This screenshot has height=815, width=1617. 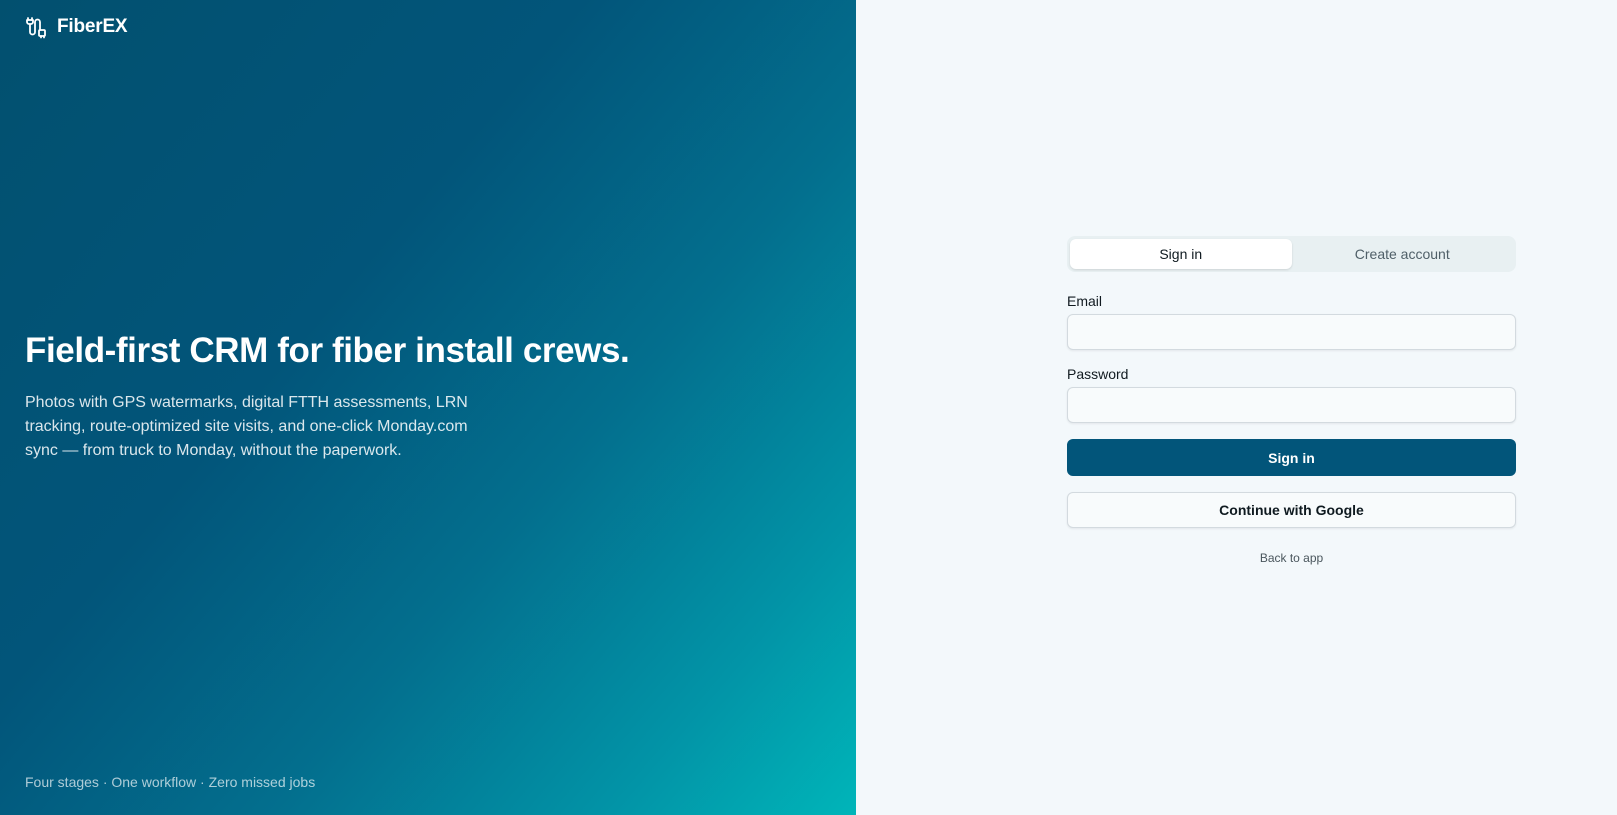 I want to click on cable-plug-icon, so click(x=36, y=28).